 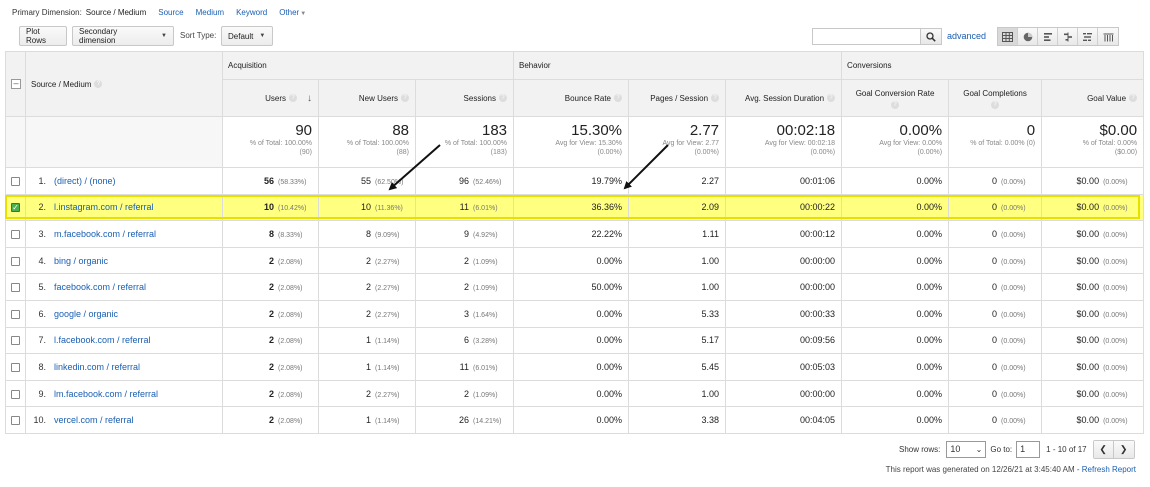 I want to click on comparison-view-icon, so click(x=1068, y=36).